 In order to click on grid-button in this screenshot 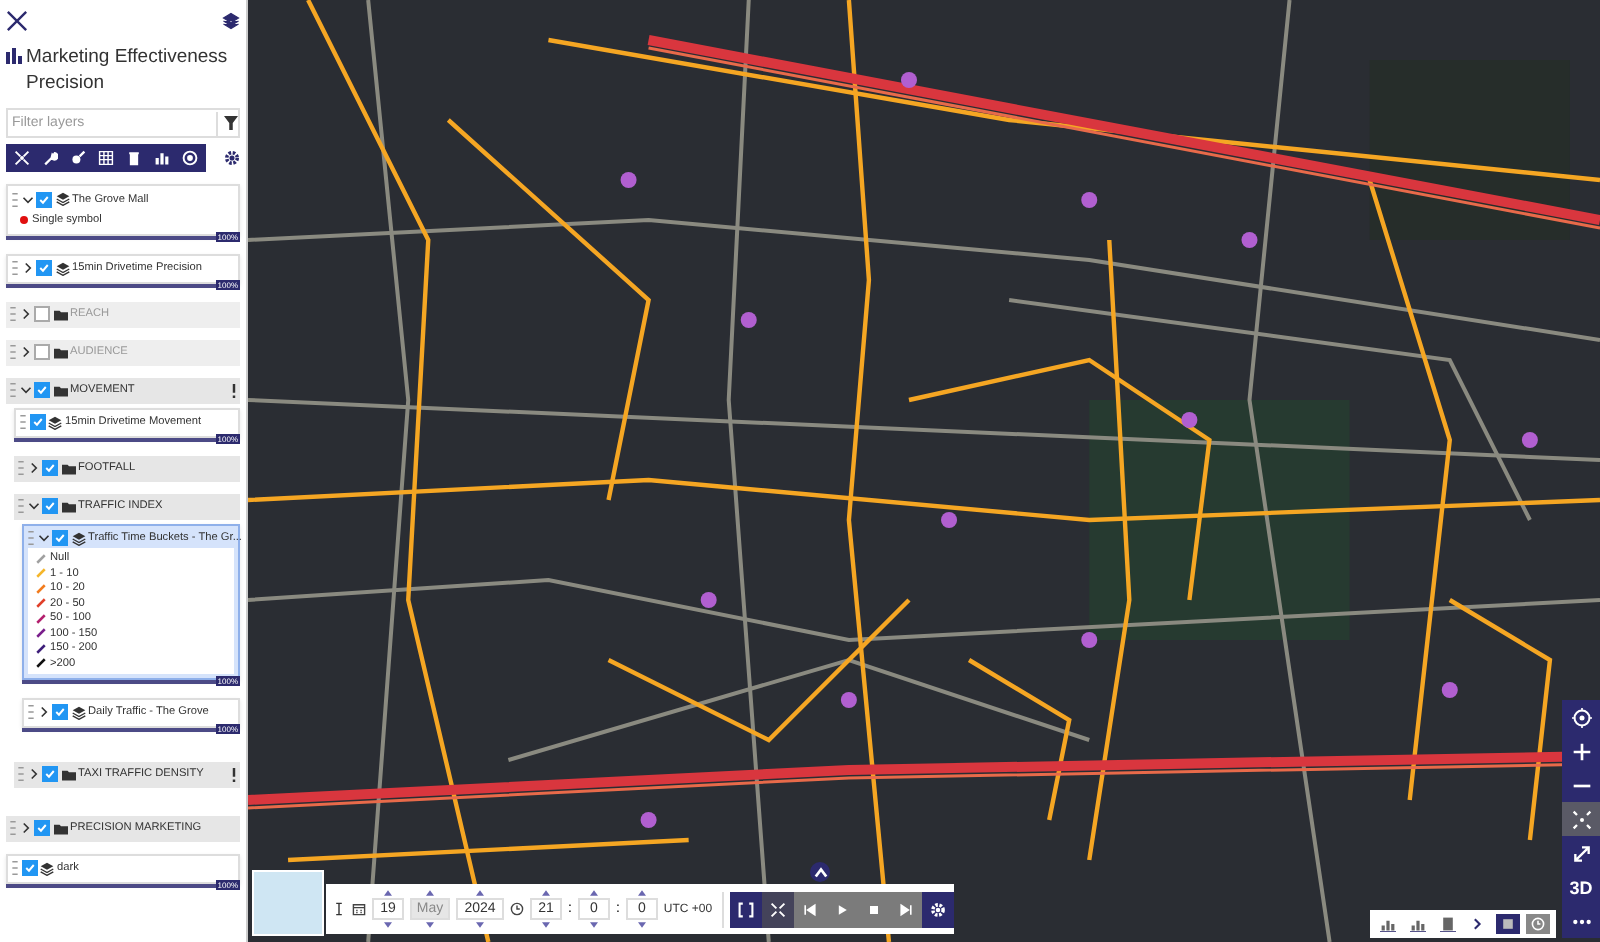, I will do `click(1508, 924)`.